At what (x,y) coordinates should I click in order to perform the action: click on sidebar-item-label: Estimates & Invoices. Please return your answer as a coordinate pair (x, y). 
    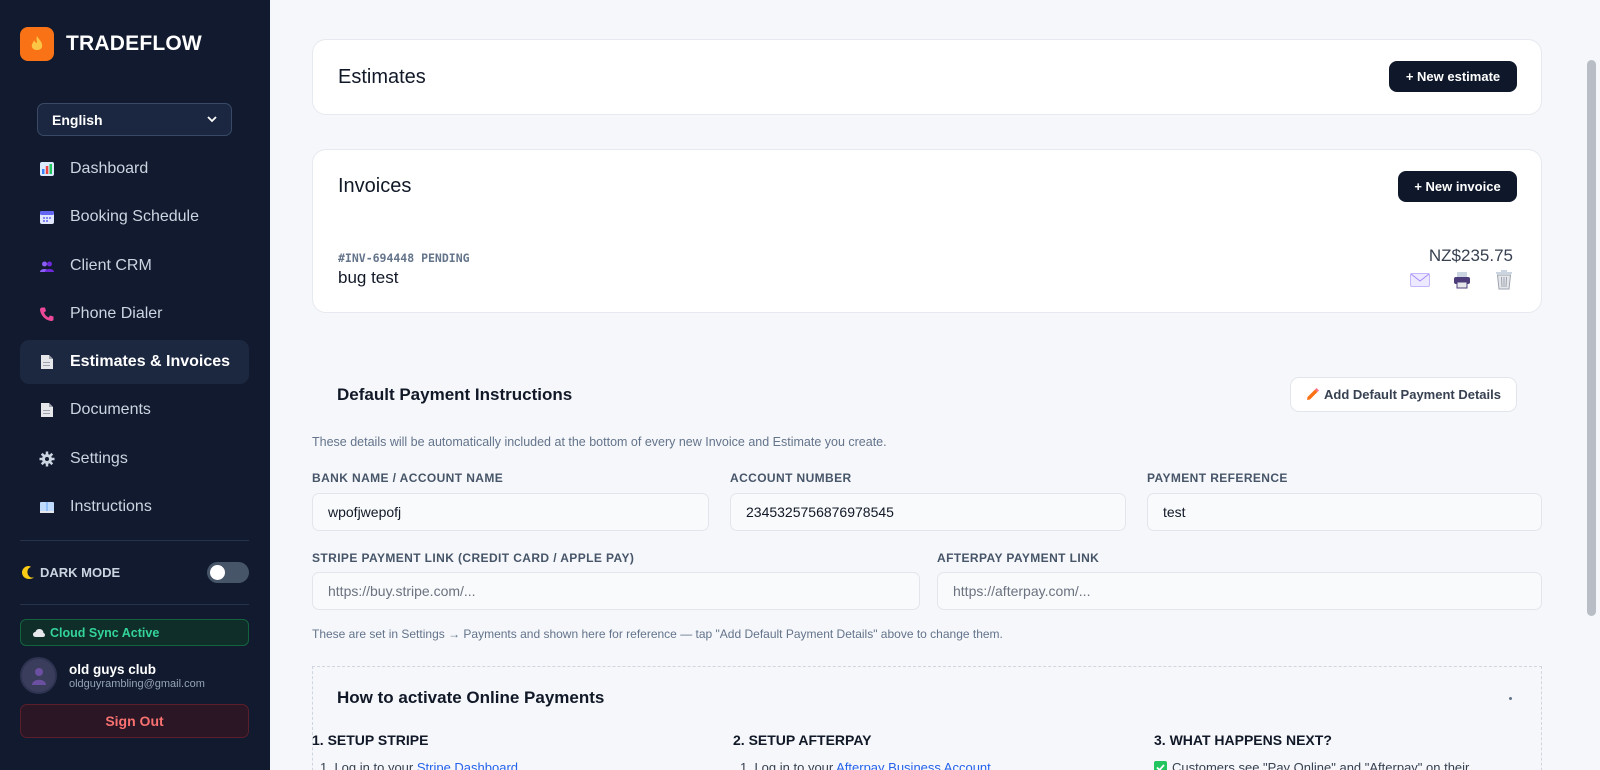
    Looking at the image, I should click on (150, 362).